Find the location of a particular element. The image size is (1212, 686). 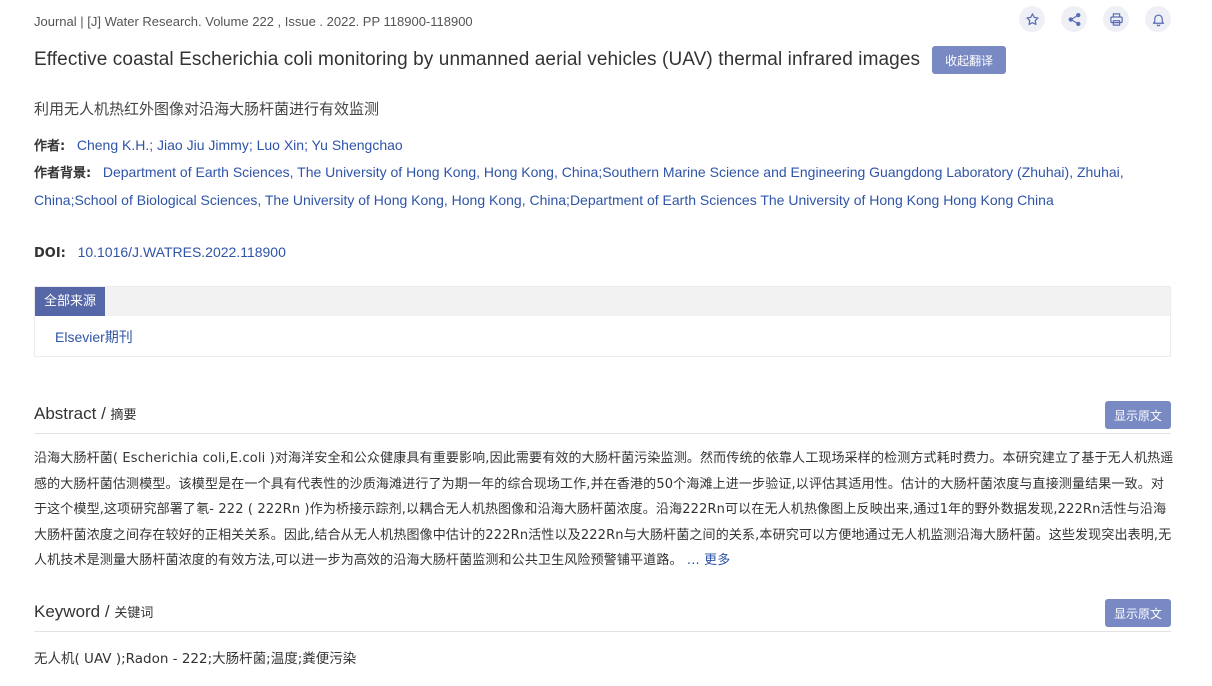

sources-header: 全部来源 is located at coordinates (602, 301).